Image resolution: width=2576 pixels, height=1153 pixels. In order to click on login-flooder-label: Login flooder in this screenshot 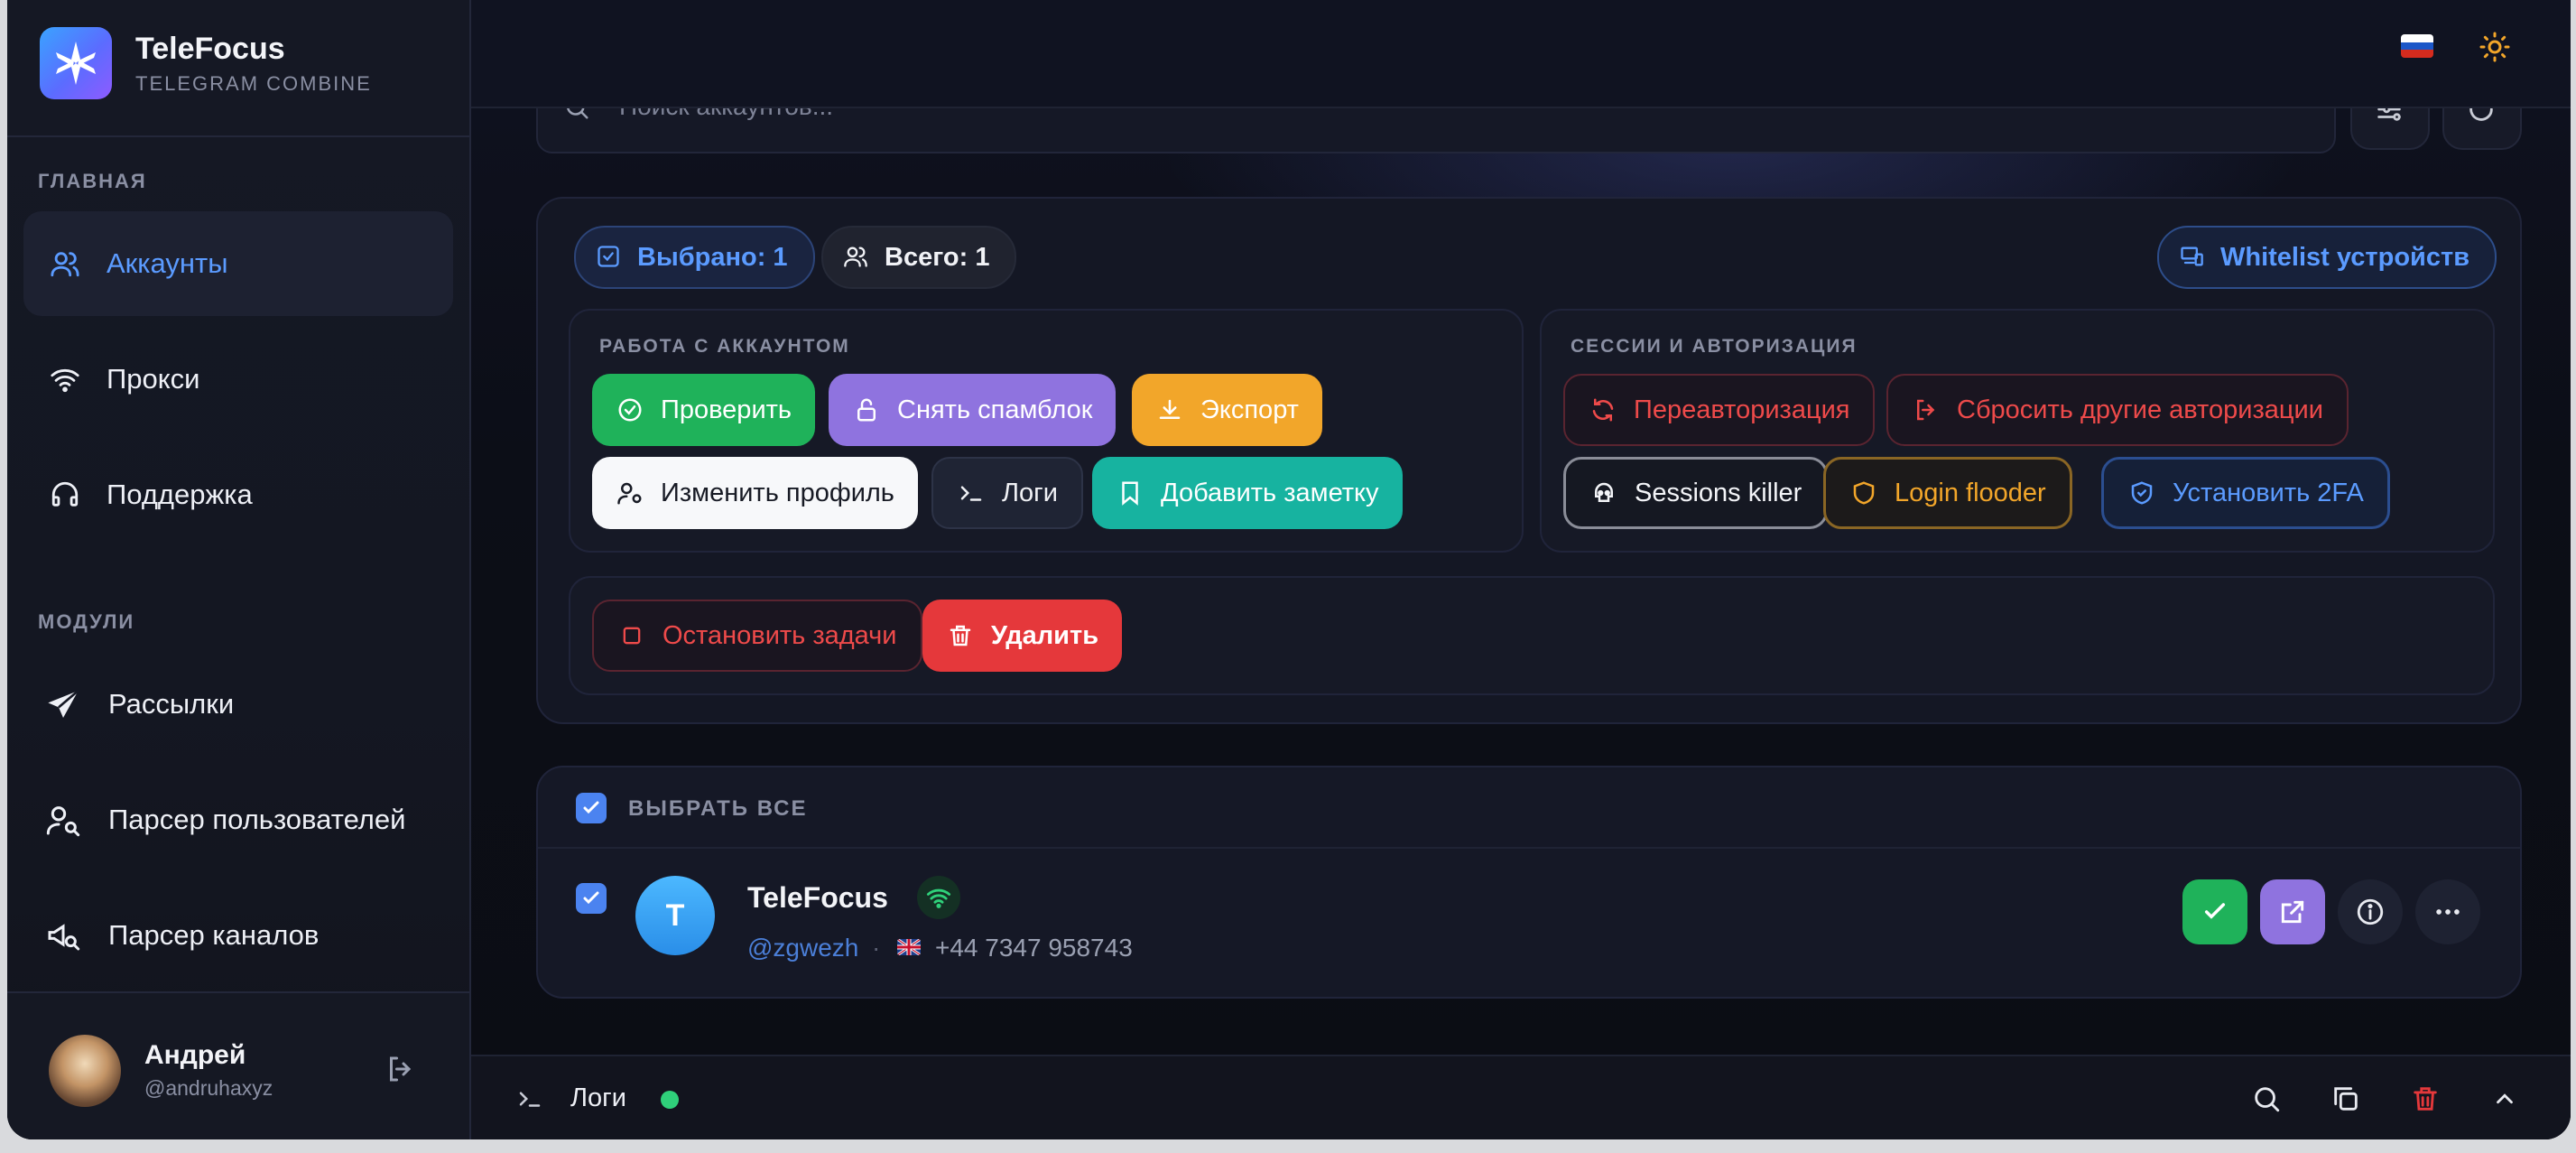, I will do `click(1971, 492)`.